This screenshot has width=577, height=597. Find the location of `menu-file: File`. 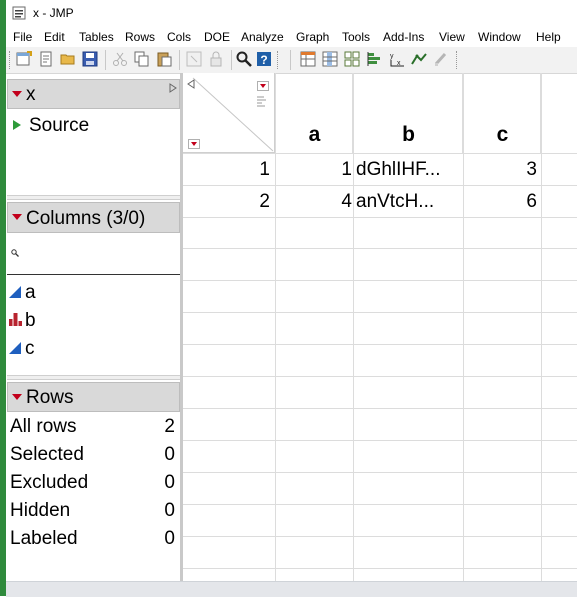

menu-file: File is located at coordinates (22, 37).